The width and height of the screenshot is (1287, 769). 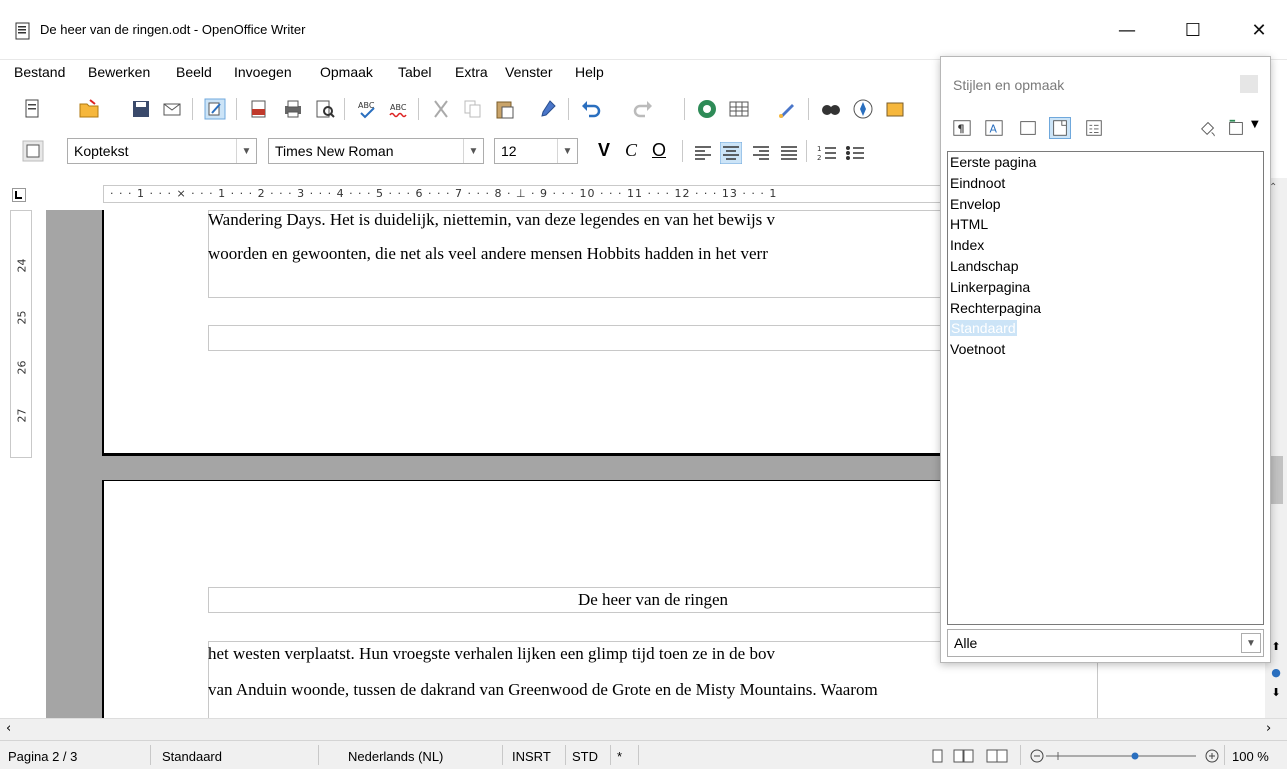 I want to click on new-style-icon, so click(x=1236, y=128).